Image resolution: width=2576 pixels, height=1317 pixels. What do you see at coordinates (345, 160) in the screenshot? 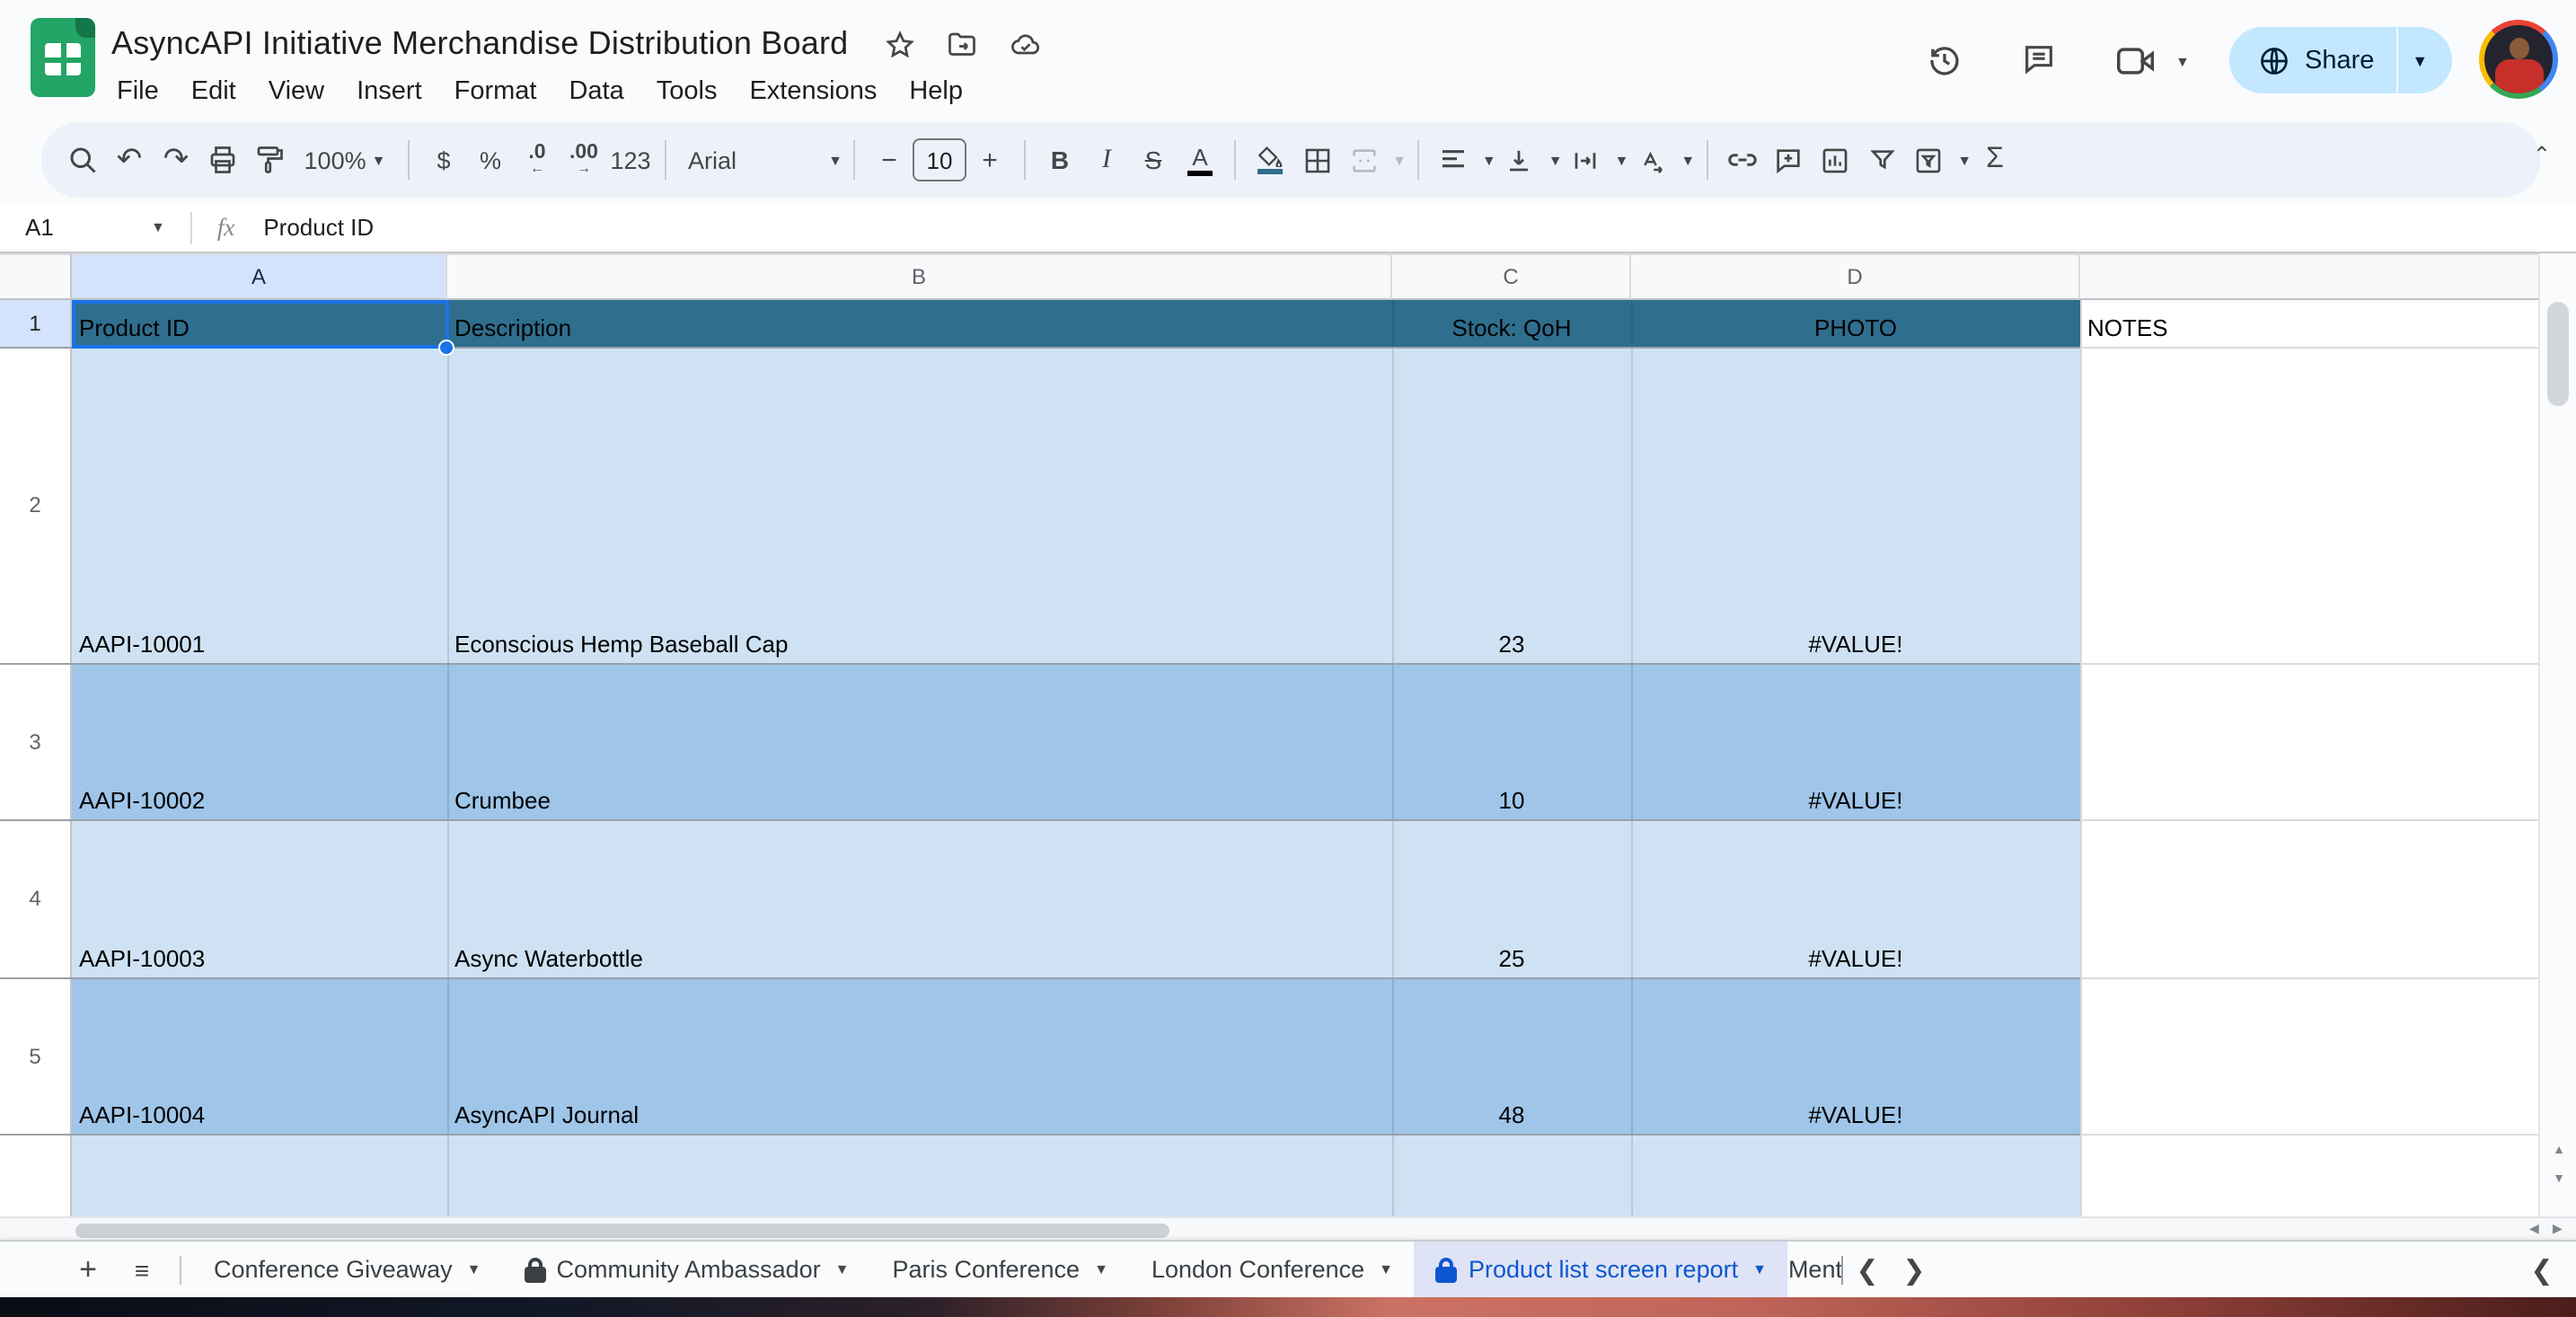
I see `zoom-control: 100% ▼` at bounding box center [345, 160].